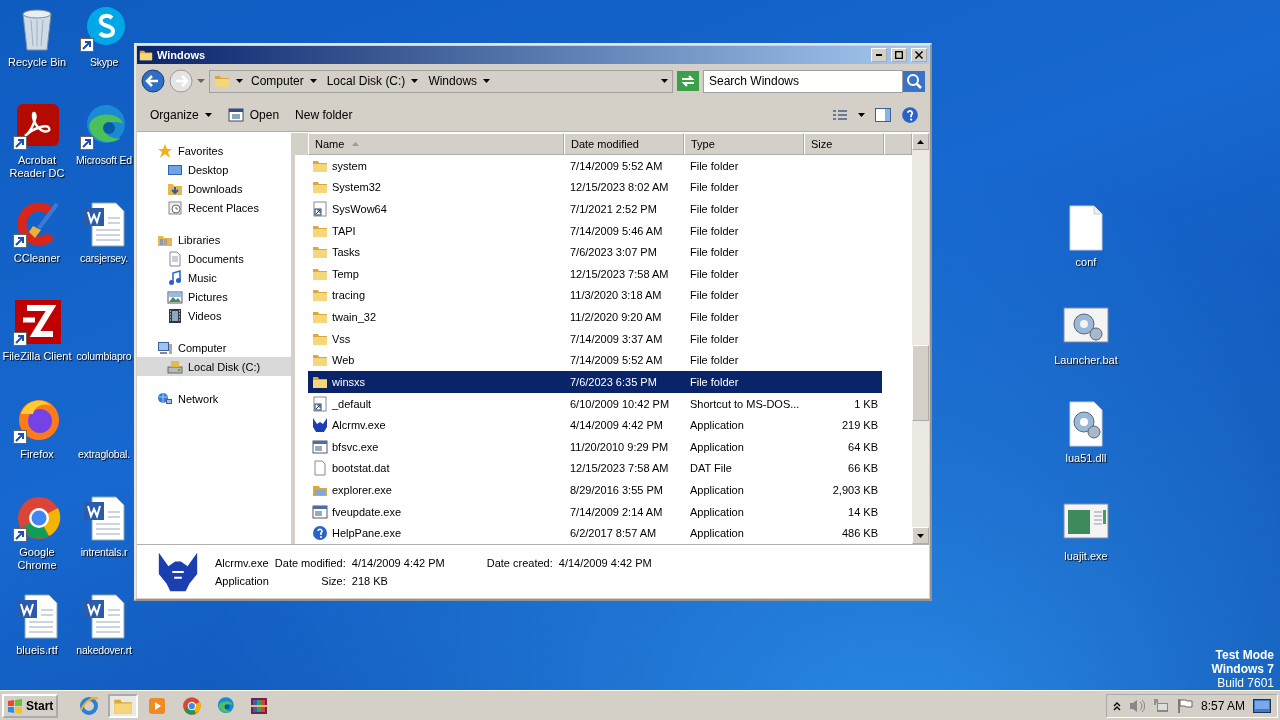 Image resolution: width=1280 pixels, height=720 pixels. What do you see at coordinates (919, 55) in the screenshot?
I see `close-button` at bounding box center [919, 55].